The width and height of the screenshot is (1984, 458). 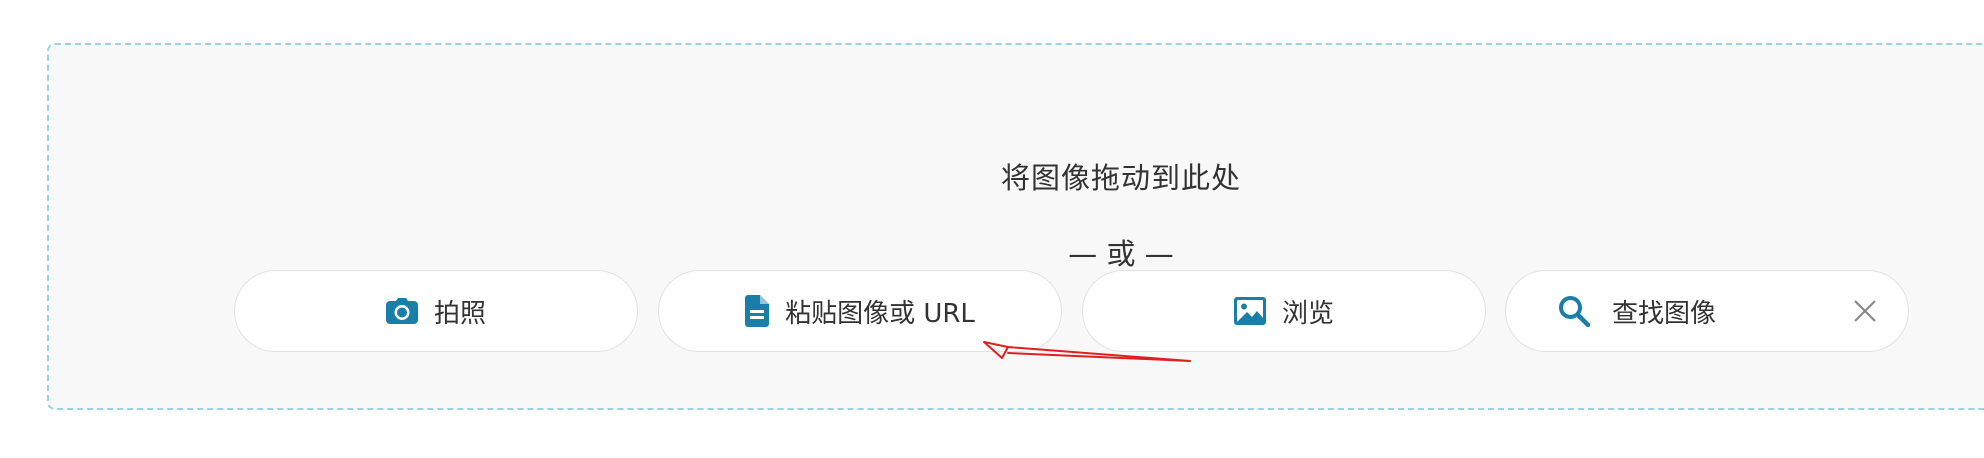 I want to click on find-image-search-field: 查找图像, so click(x=1707, y=311).